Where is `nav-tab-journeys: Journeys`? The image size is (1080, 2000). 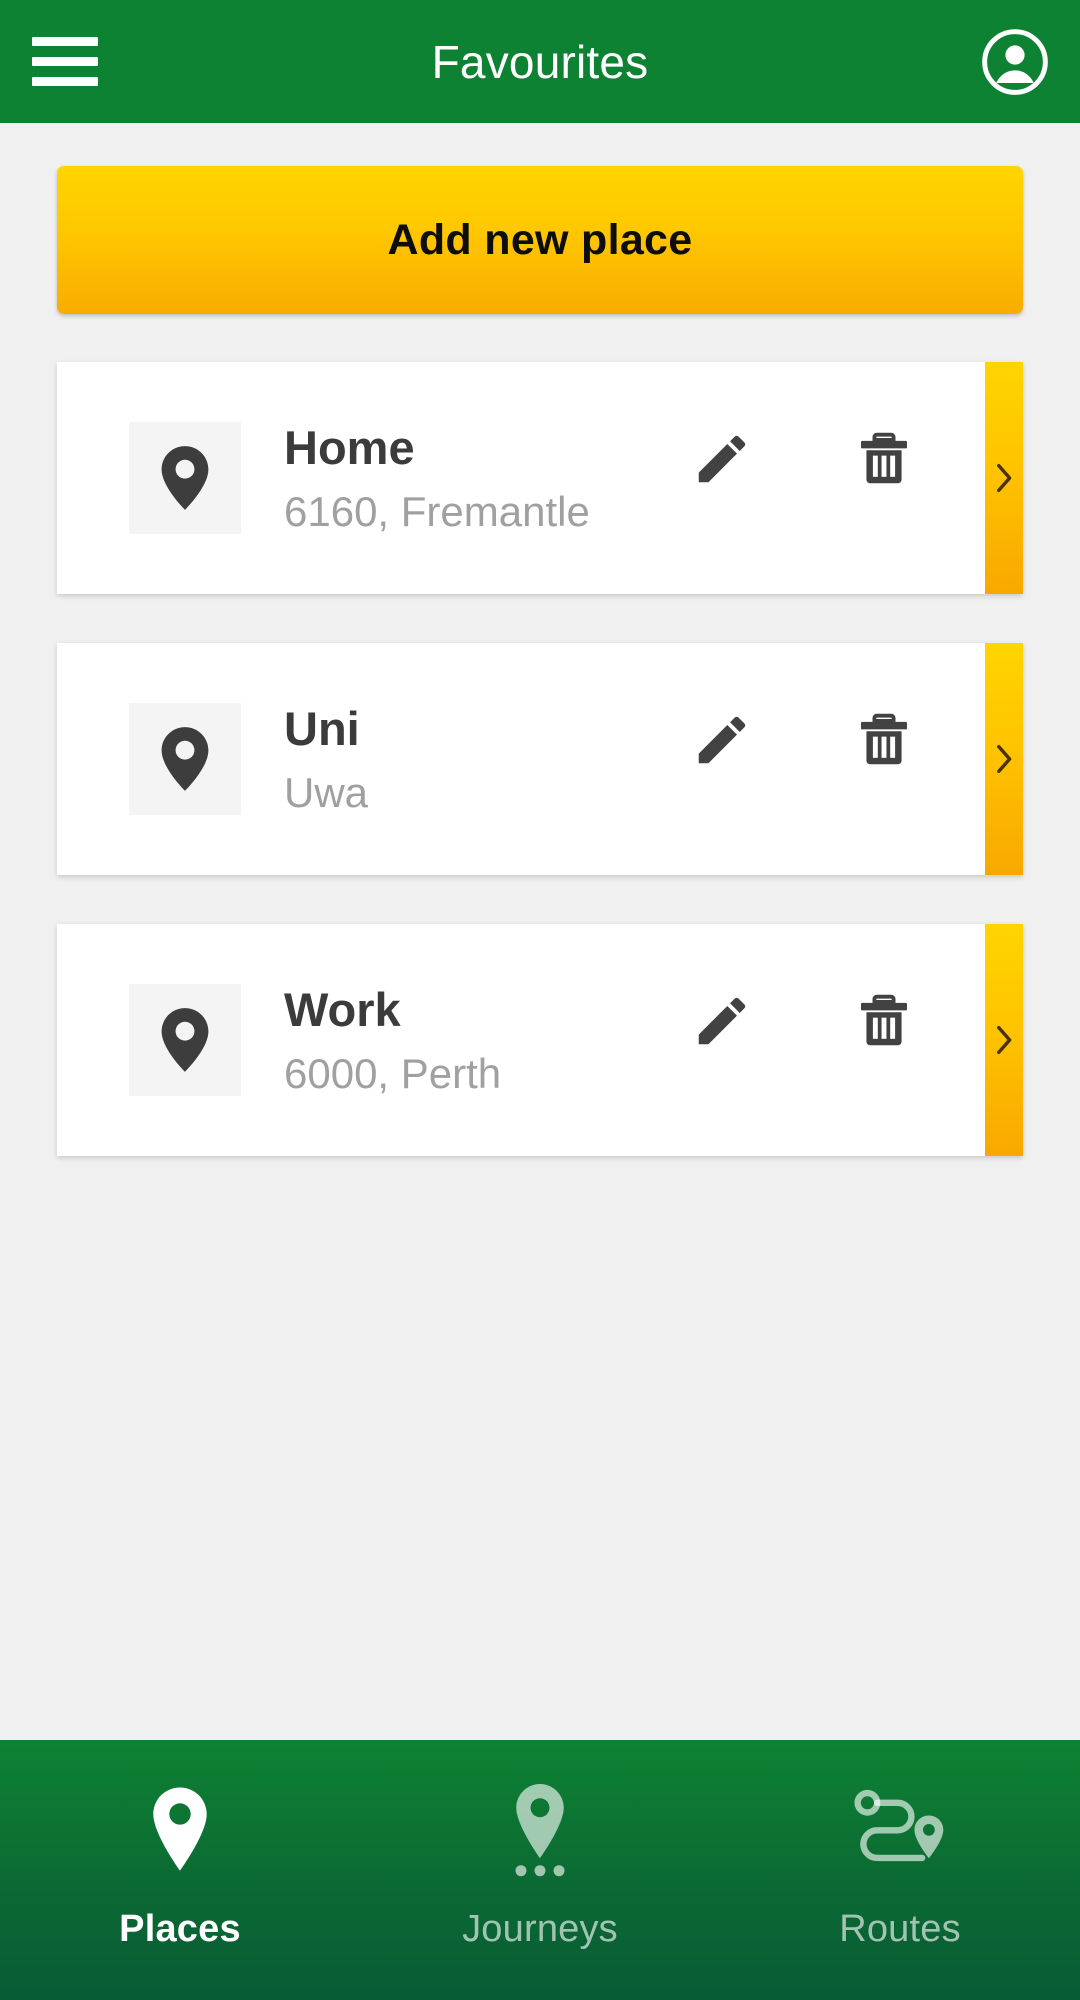
nav-tab-journeys: Journeys is located at coordinates (540, 1870).